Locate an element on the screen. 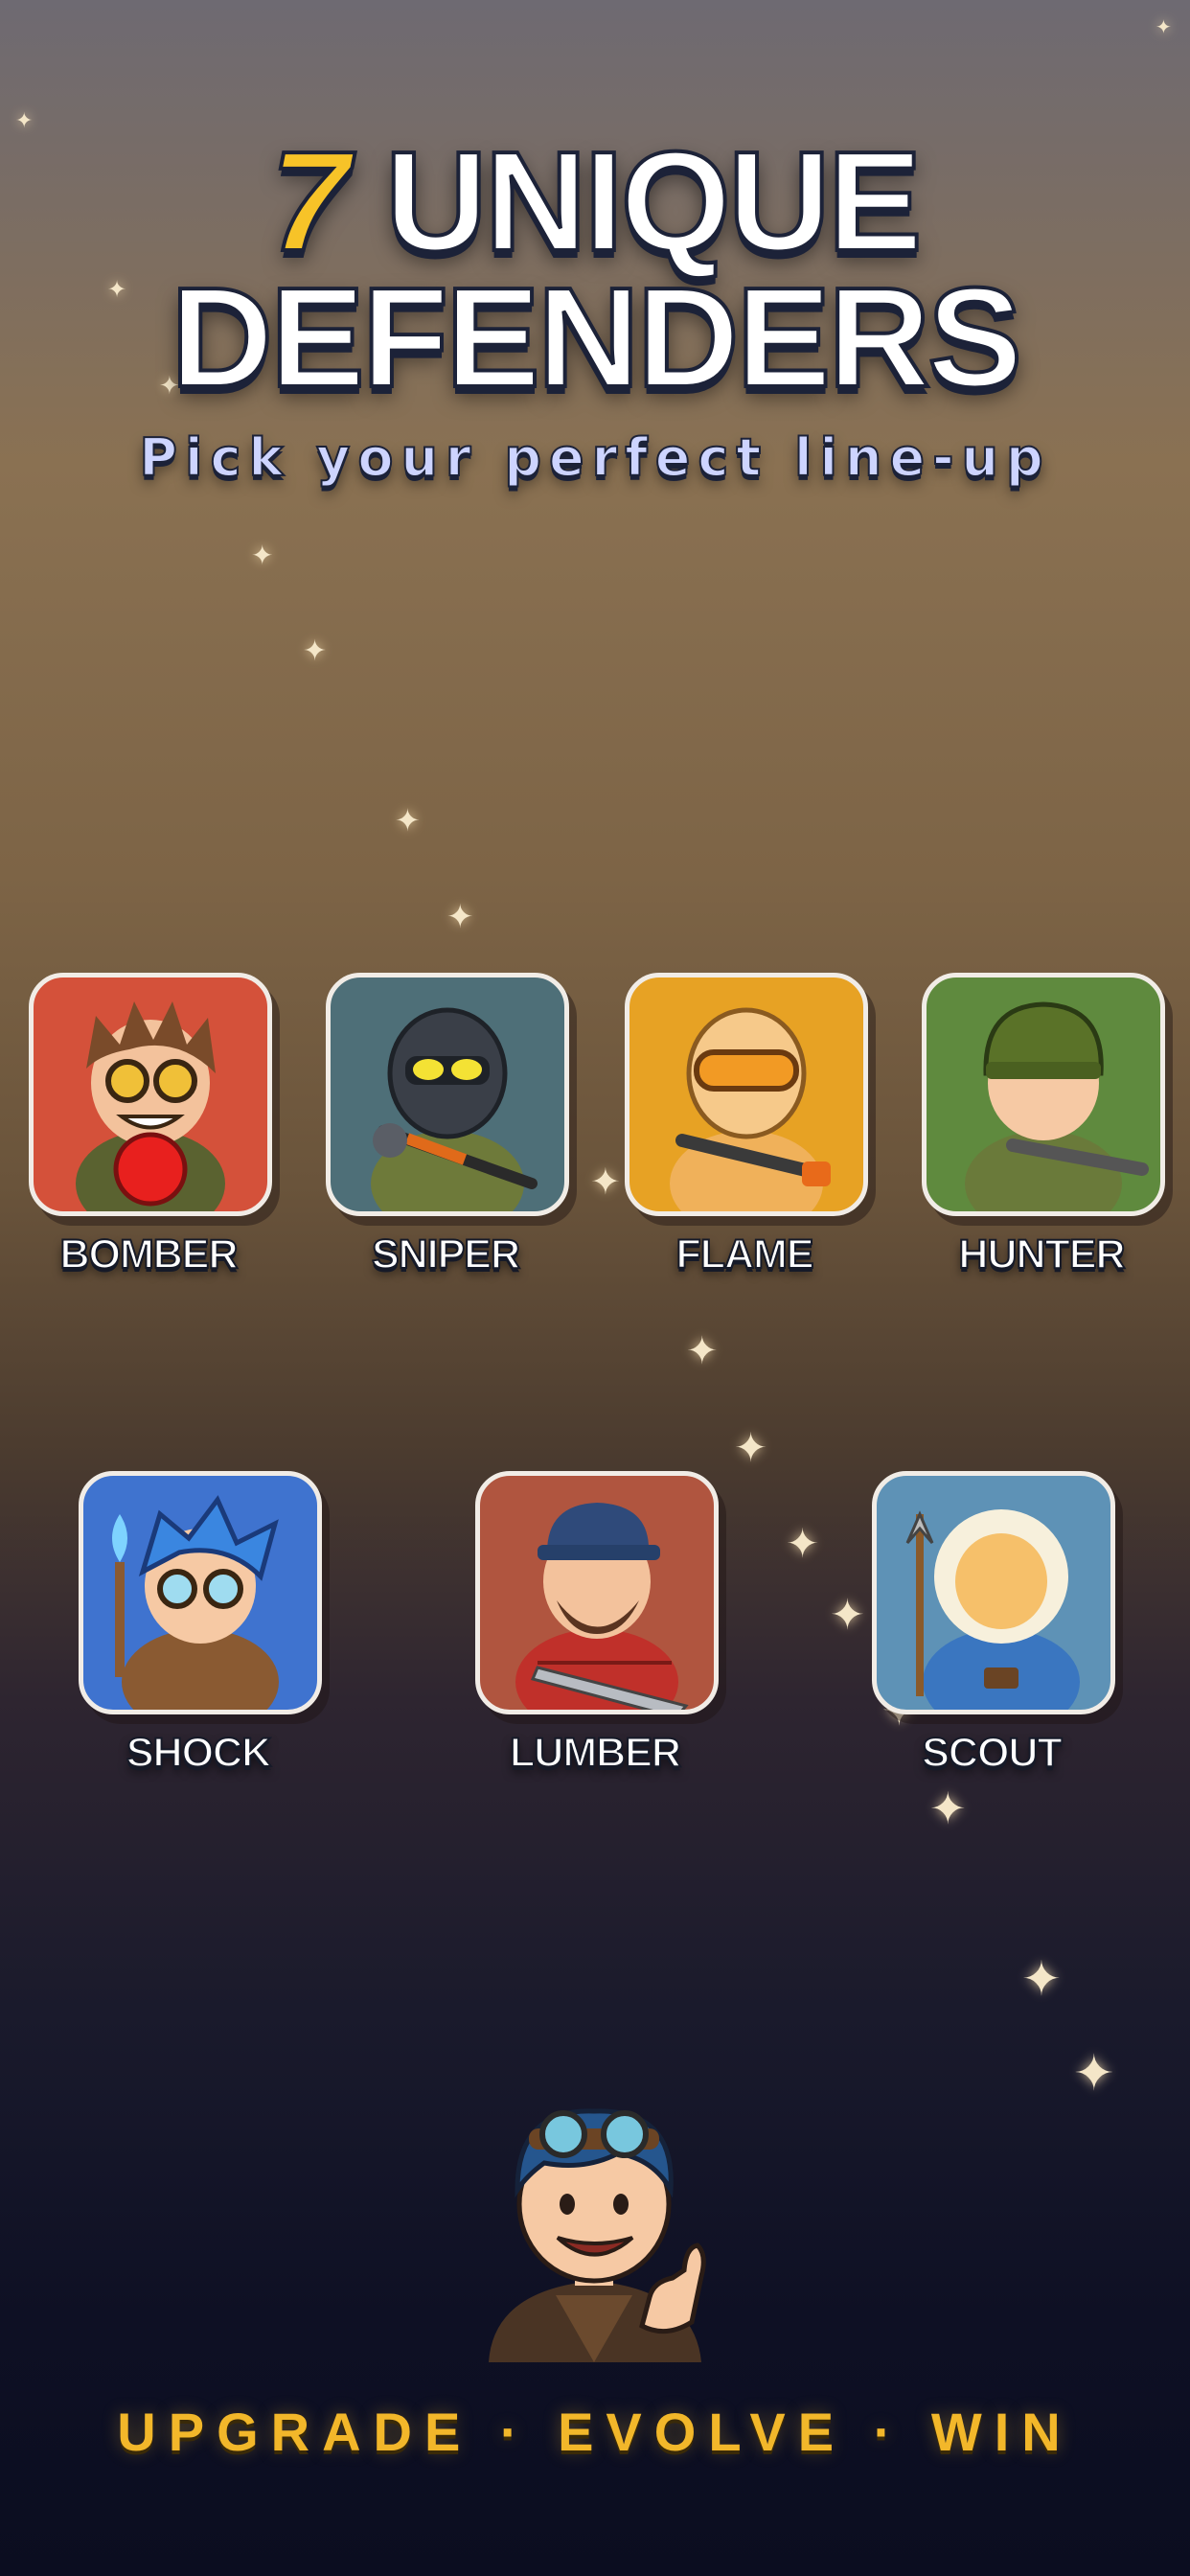 The height and width of the screenshot is (2576, 1190). defender-name: HUNTER is located at coordinates (1041, 1254).